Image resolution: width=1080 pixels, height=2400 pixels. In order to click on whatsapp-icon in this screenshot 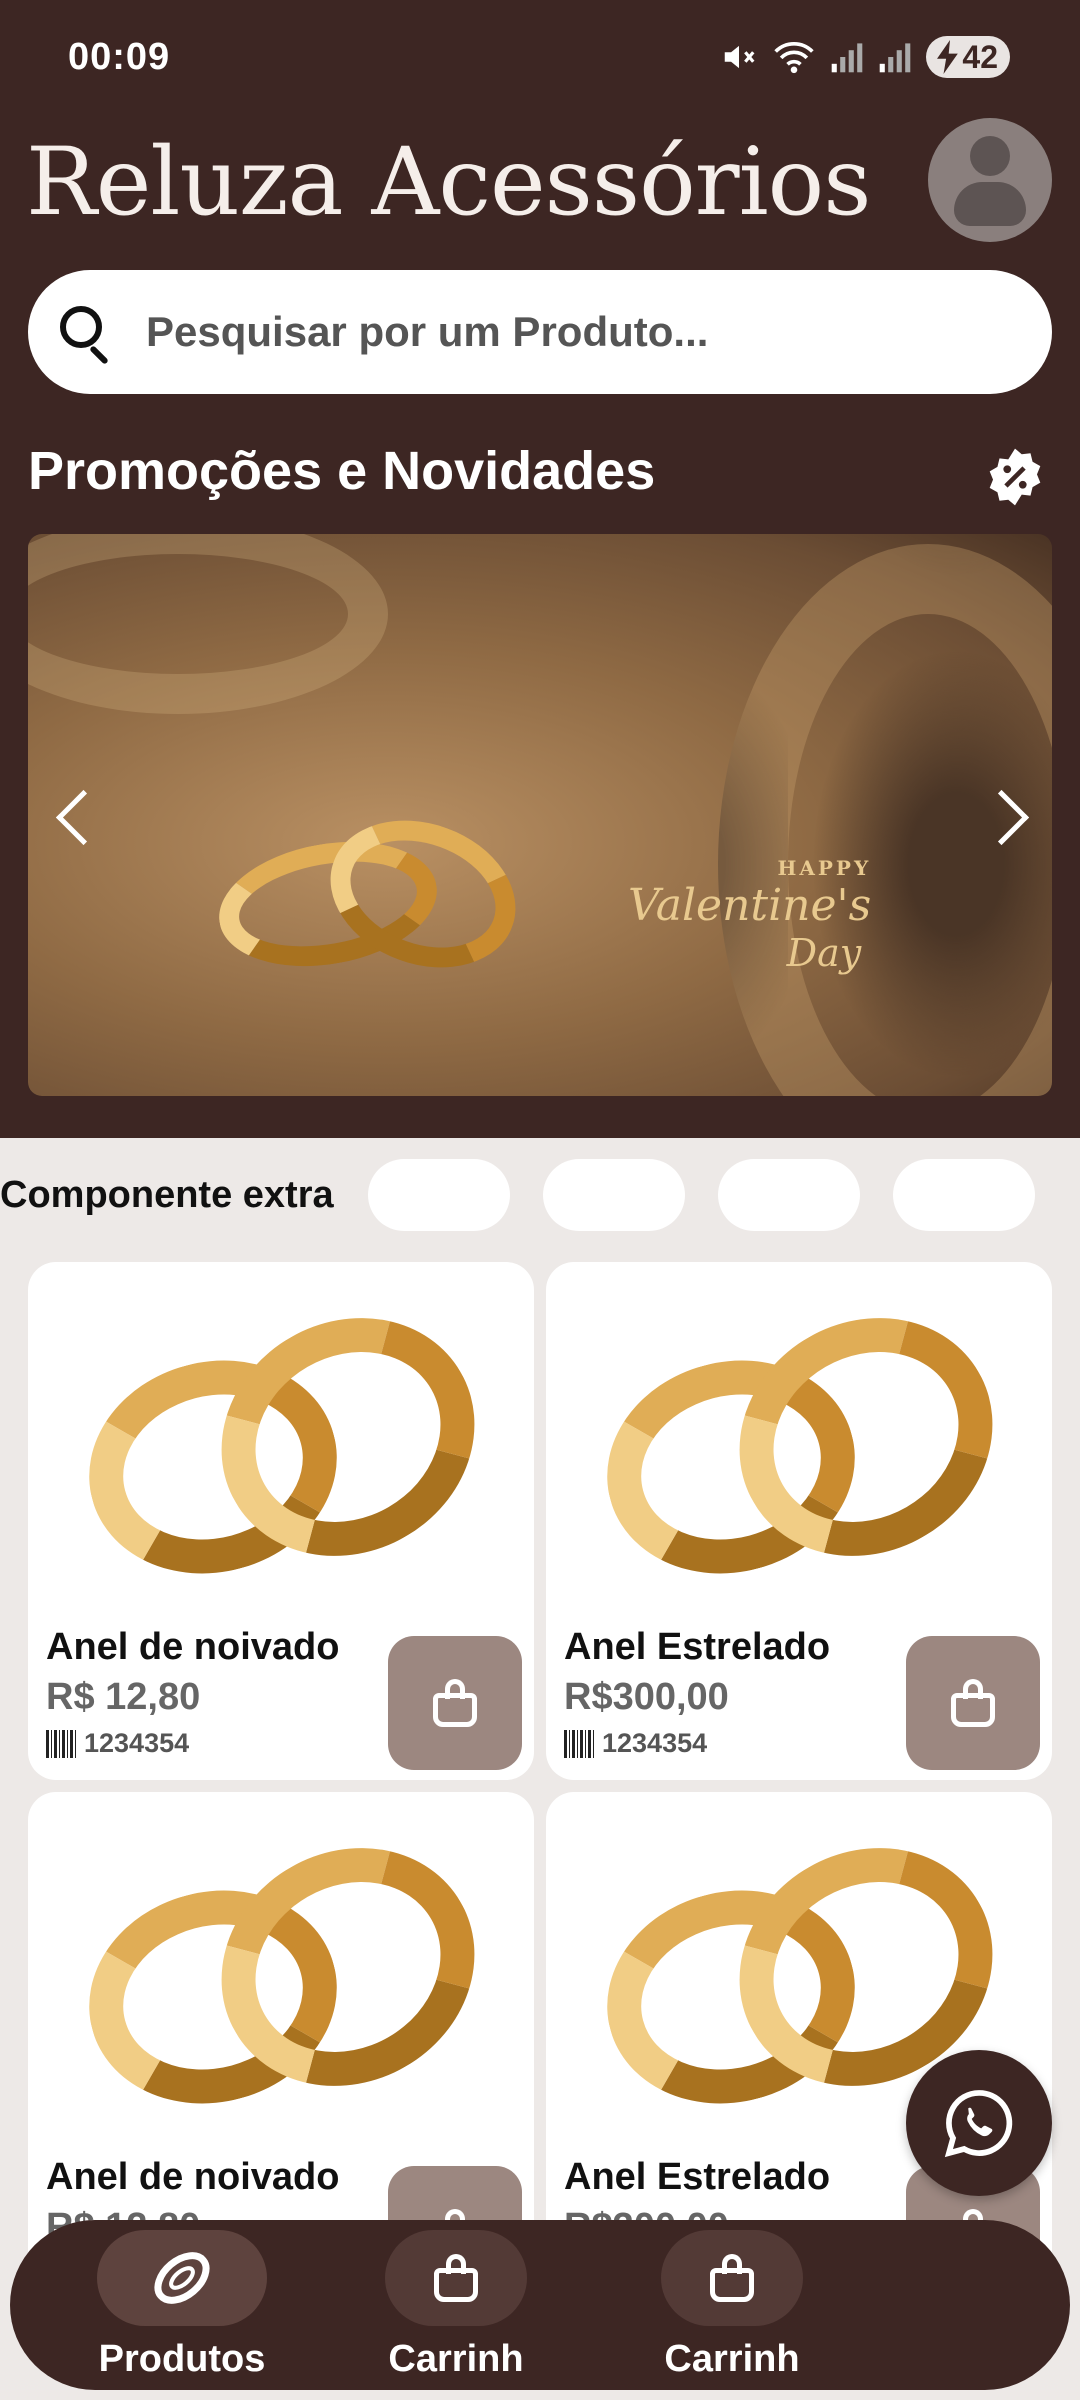, I will do `click(978, 2124)`.